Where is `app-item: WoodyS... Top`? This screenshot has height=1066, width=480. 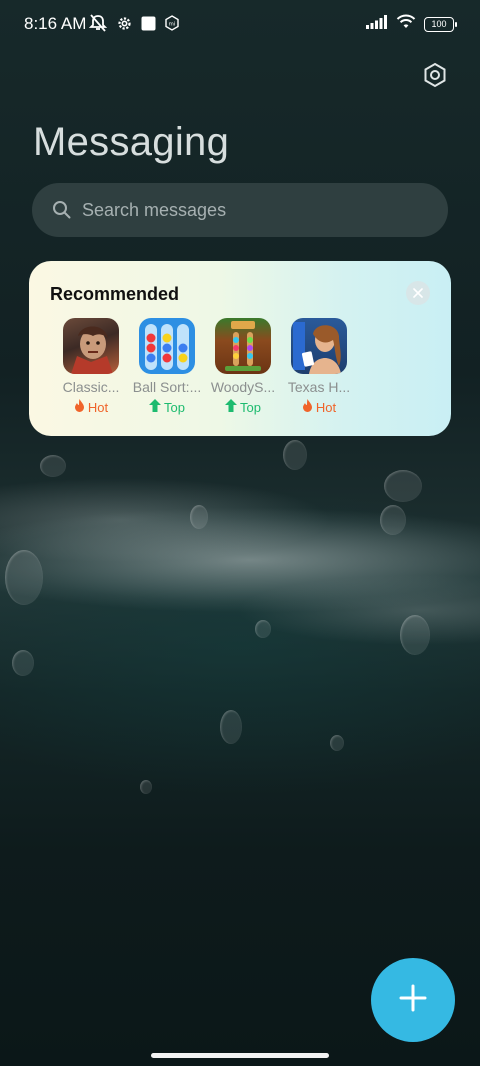 app-item: WoodyS... Top is located at coordinates (243, 366).